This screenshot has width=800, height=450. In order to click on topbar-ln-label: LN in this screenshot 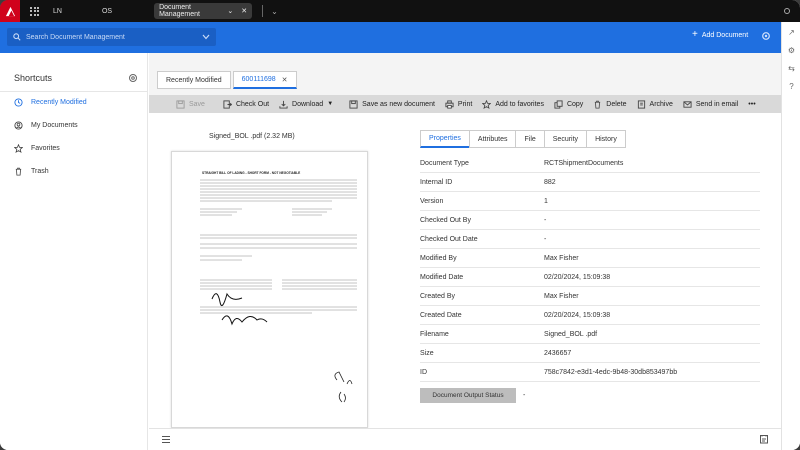, I will do `click(57, 11)`.